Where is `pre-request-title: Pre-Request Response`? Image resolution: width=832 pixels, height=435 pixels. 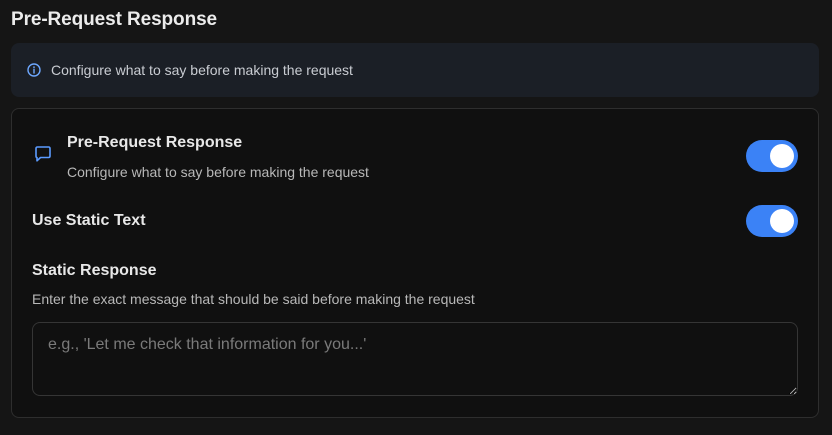 pre-request-title: Pre-Request Response is located at coordinates (155, 142).